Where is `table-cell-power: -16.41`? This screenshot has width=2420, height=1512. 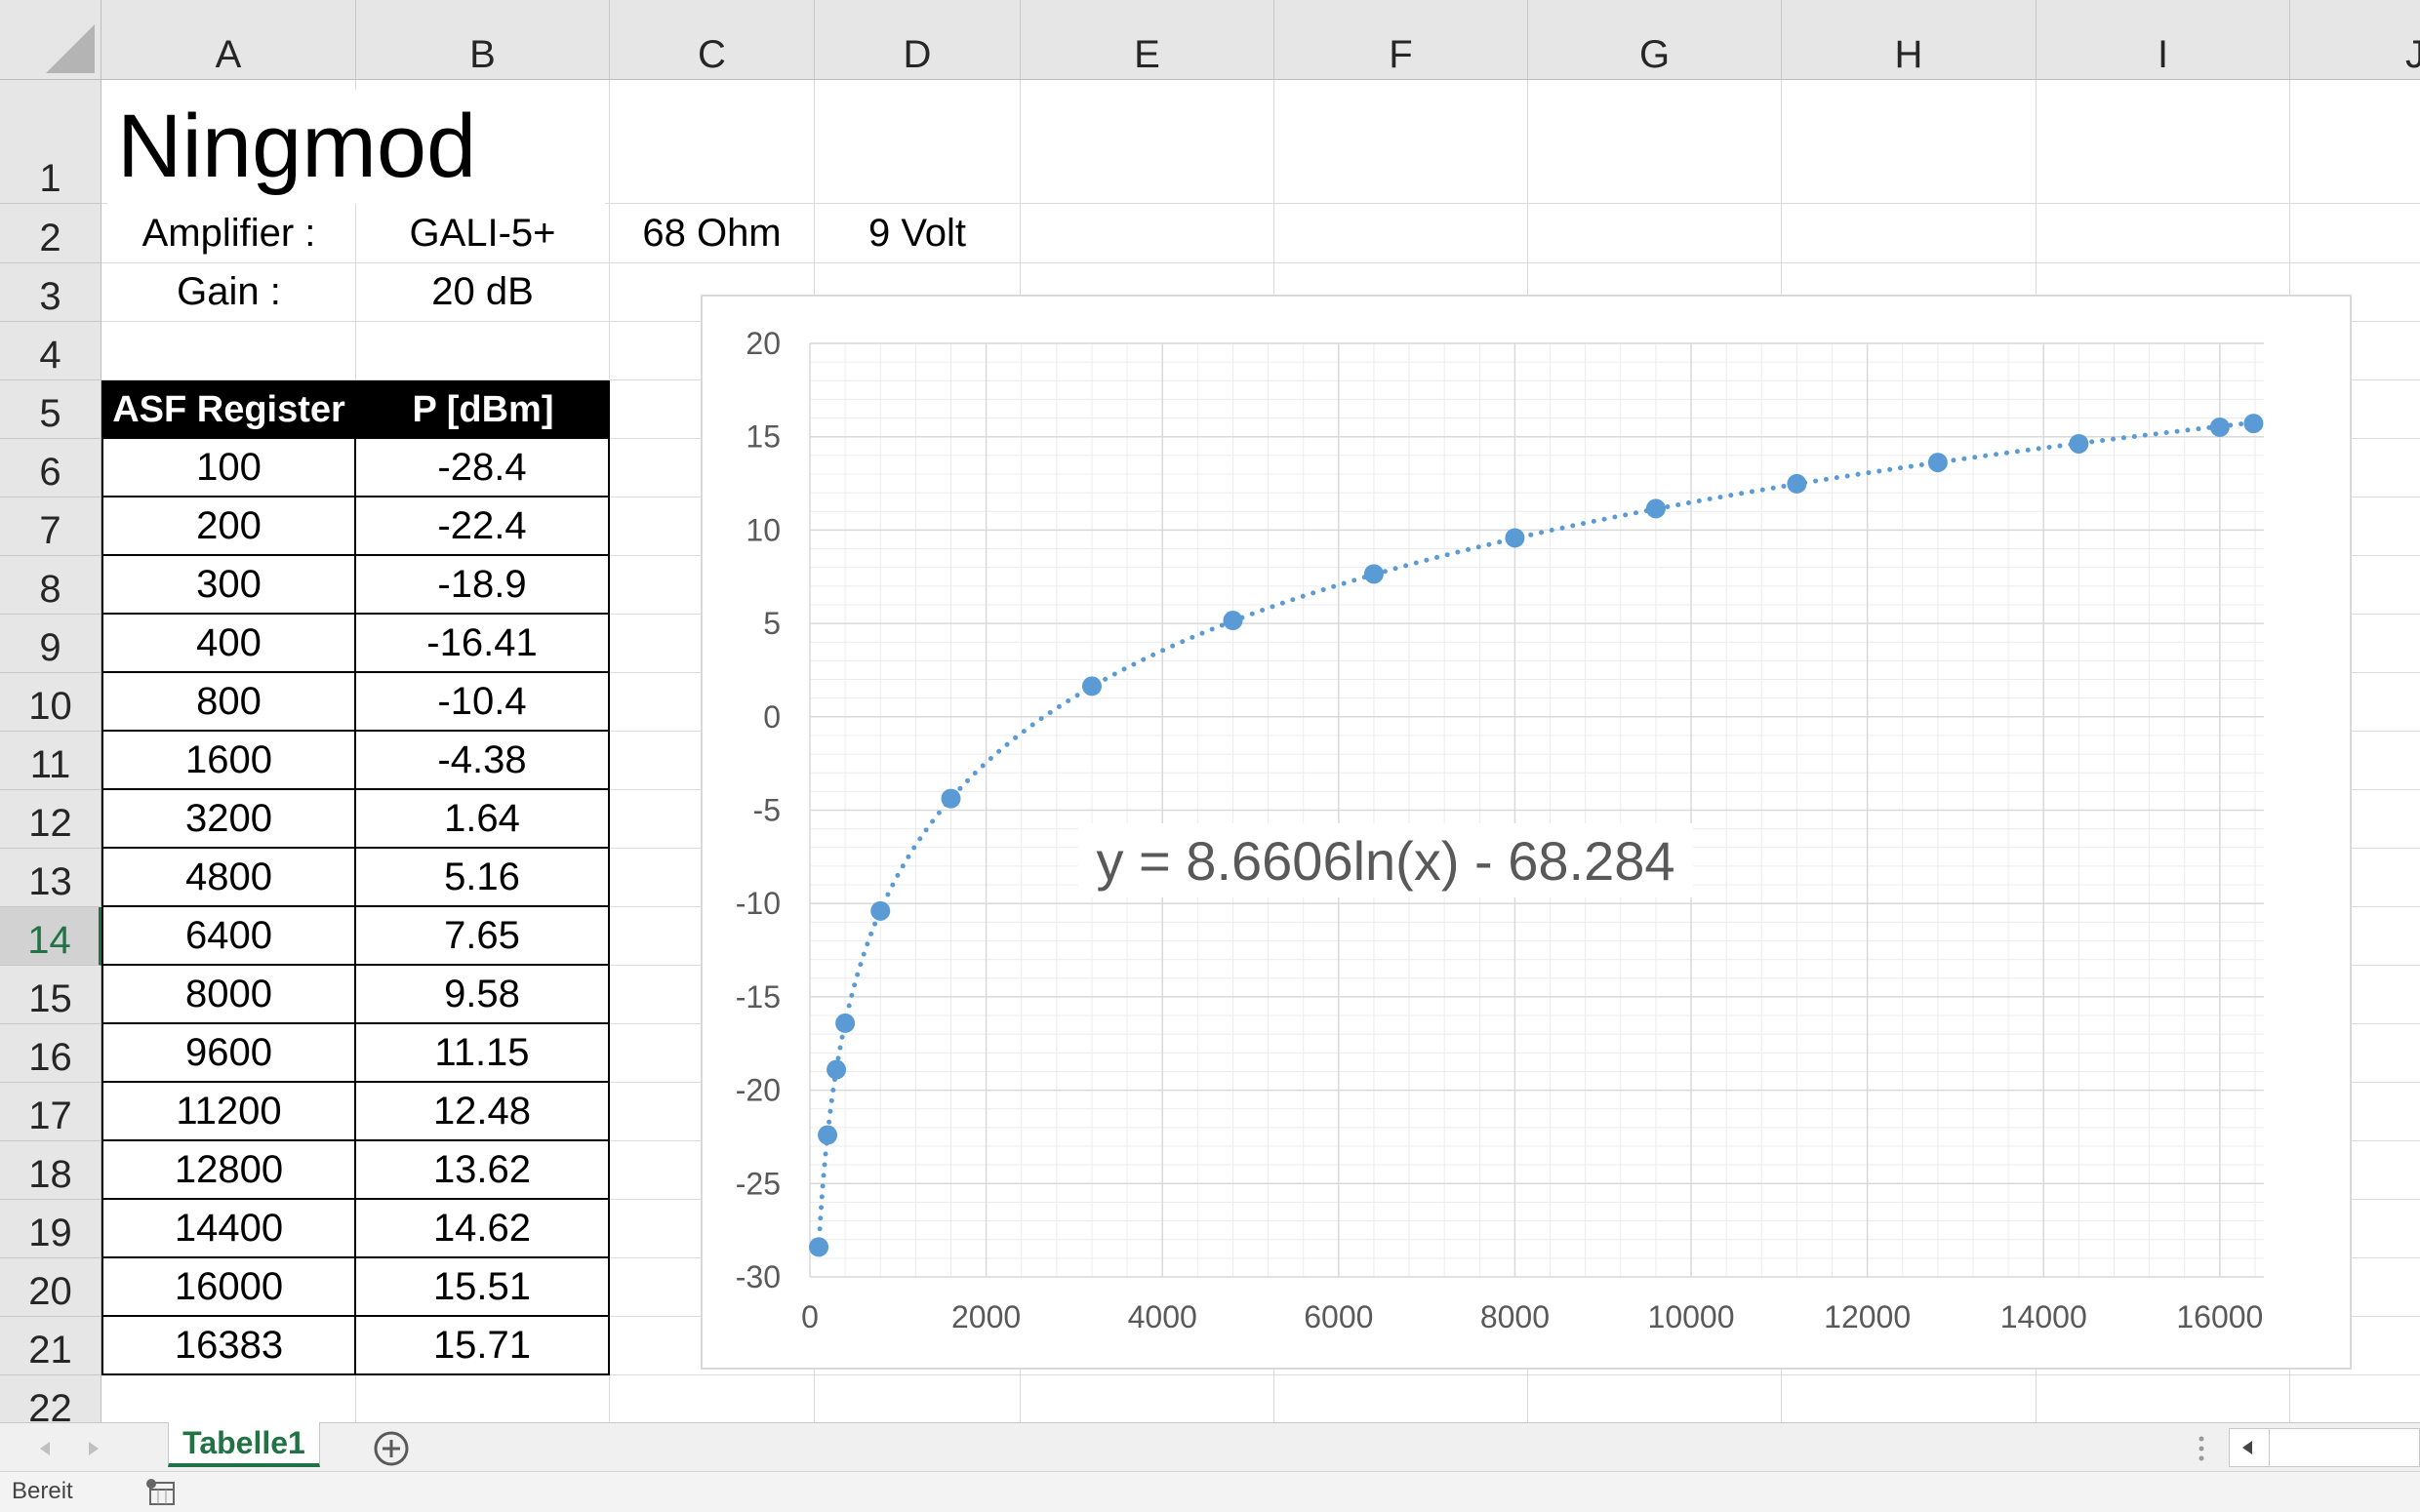
table-cell-power: -16.41 is located at coordinates (483, 644).